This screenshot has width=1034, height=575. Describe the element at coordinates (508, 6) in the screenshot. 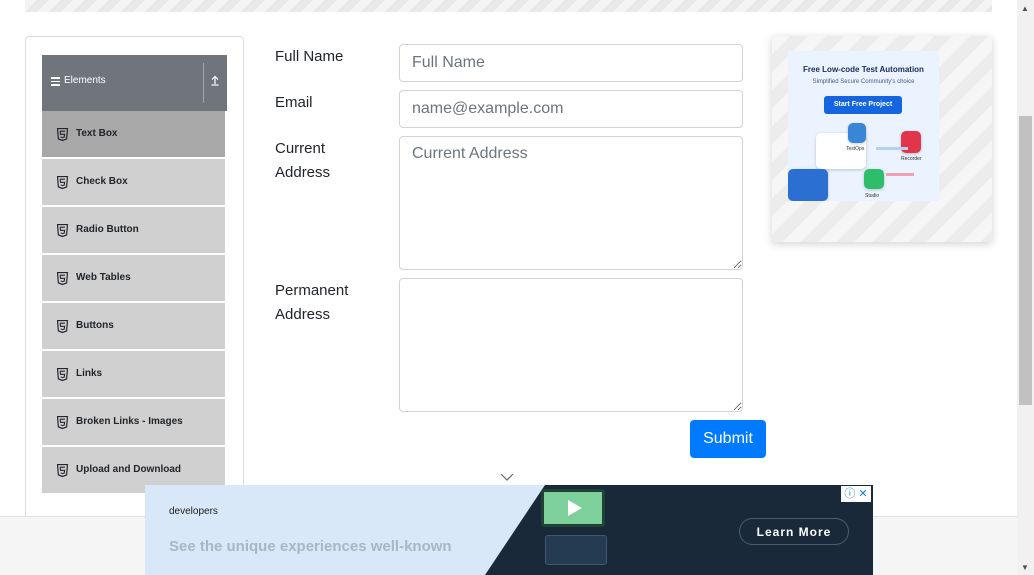

I see `top-banner-strip` at that location.